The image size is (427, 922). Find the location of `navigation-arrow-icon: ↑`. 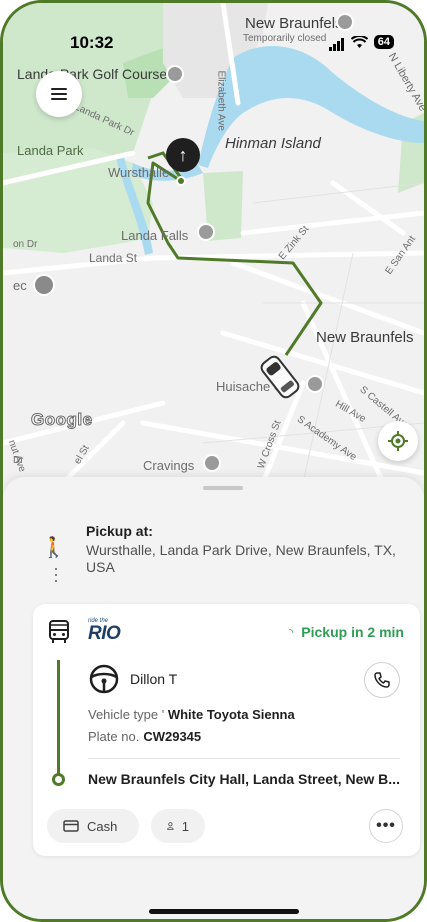

navigation-arrow-icon: ↑ is located at coordinates (183, 155).